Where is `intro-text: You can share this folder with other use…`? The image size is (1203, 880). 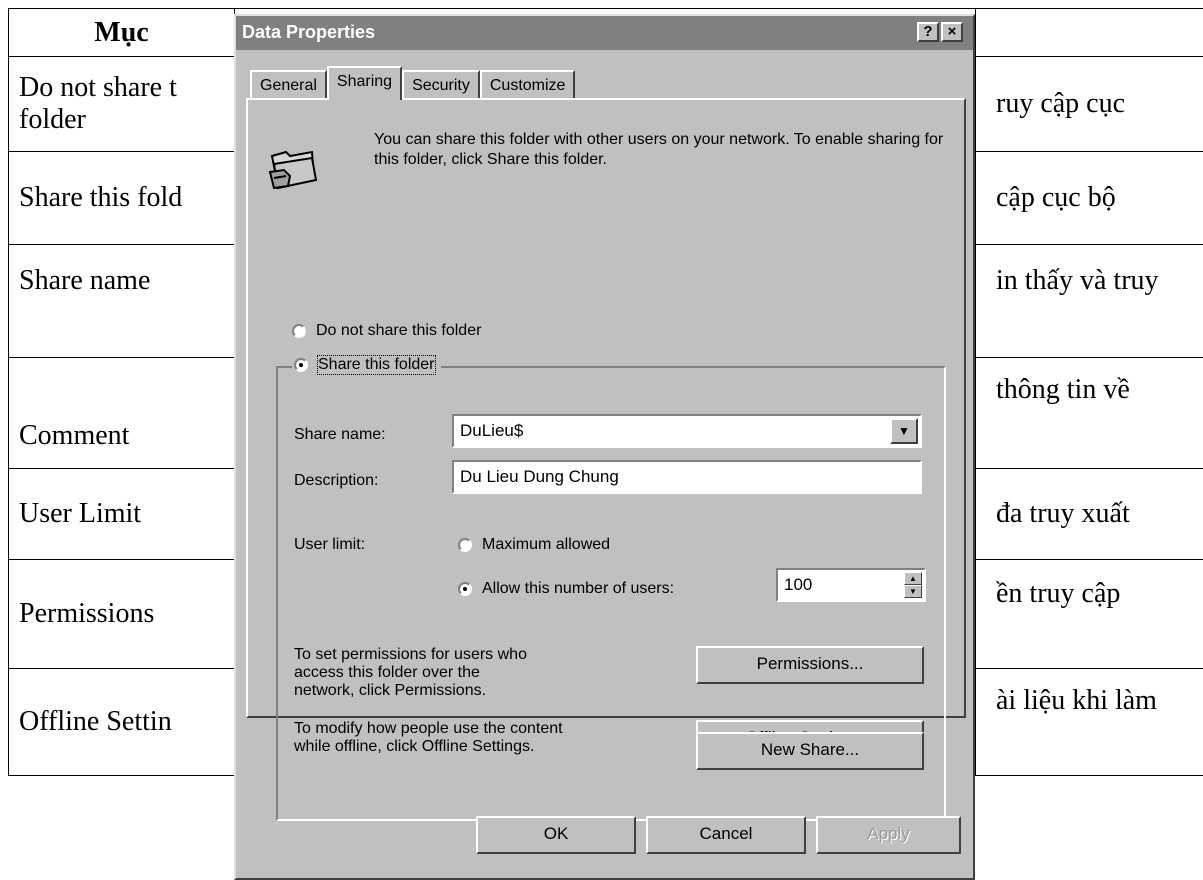 intro-text: You can share this folder with other use… is located at coordinates (669, 150).